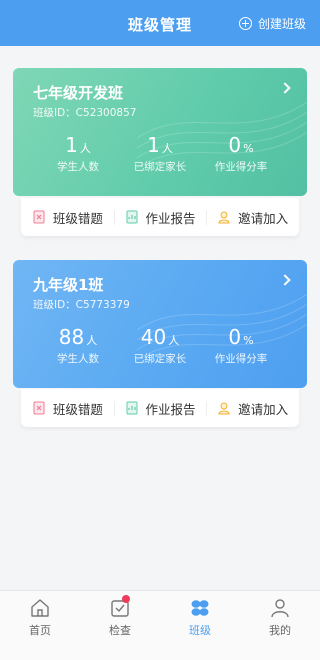  What do you see at coordinates (245, 23) in the screenshot?
I see `plus-circle-icon` at bounding box center [245, 23].